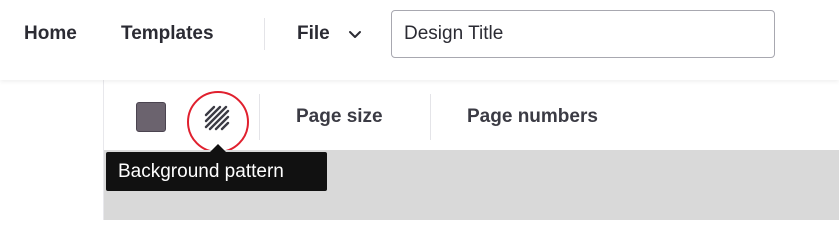 This screenshot has height=240, width=839. What do you see at coordinates (51, 150) in the screenshot?
I see `left-panel` at bounding box center [51, 150].